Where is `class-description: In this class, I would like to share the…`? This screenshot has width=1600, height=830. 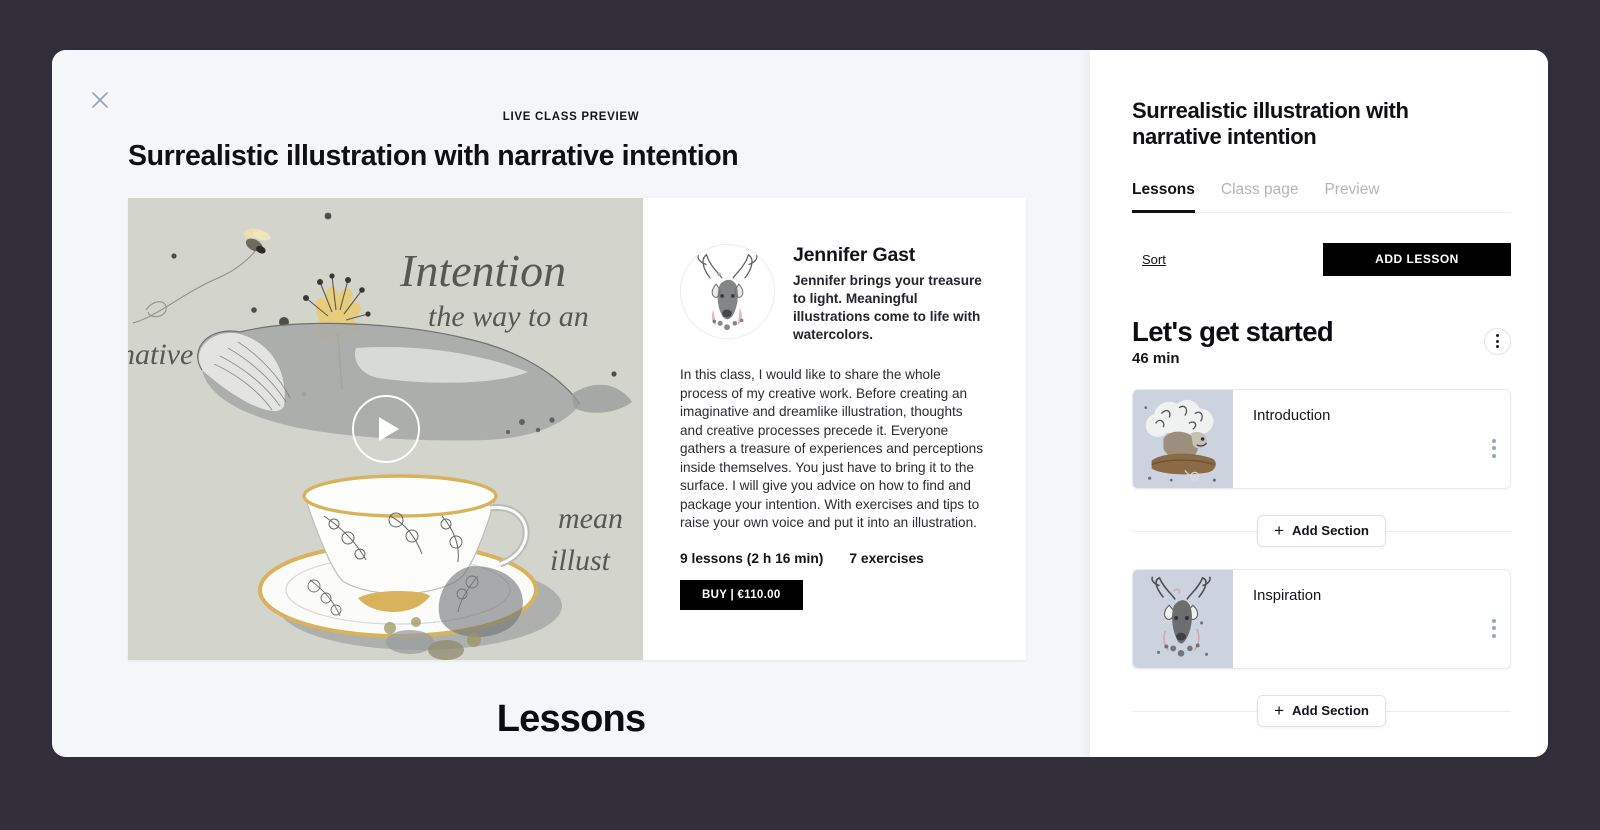
class-description: In this class, I would like to share the… is located at coordinates (832, 449).